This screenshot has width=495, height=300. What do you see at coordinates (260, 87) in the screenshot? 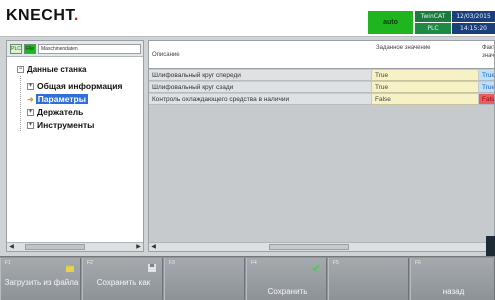
I see `cell-description: Шлифовальный круг сзади` at bounding box center [260, 87].